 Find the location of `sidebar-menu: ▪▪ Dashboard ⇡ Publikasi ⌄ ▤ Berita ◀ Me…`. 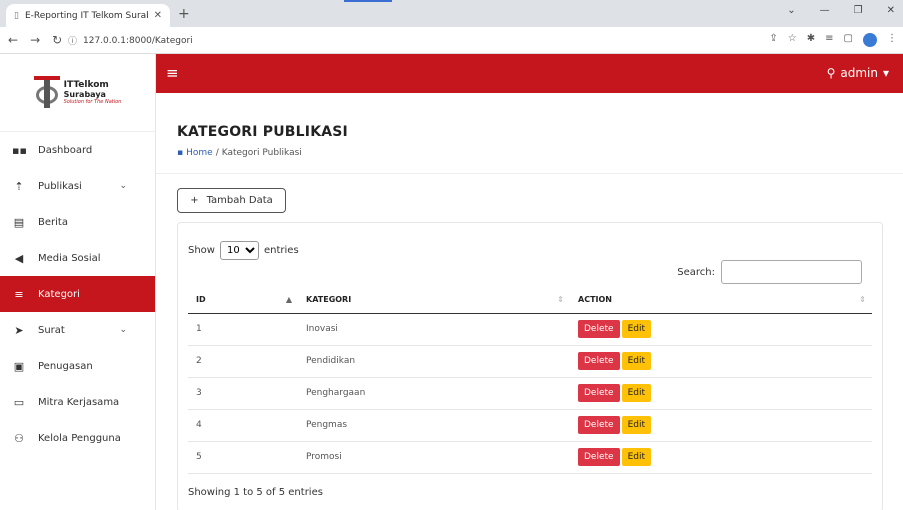

sidebar-menu: ▪▪ Dashboard ⇡ Publikasi ⌄ ▤ Berita ◀ Me… is located at coordinates (77, 294).